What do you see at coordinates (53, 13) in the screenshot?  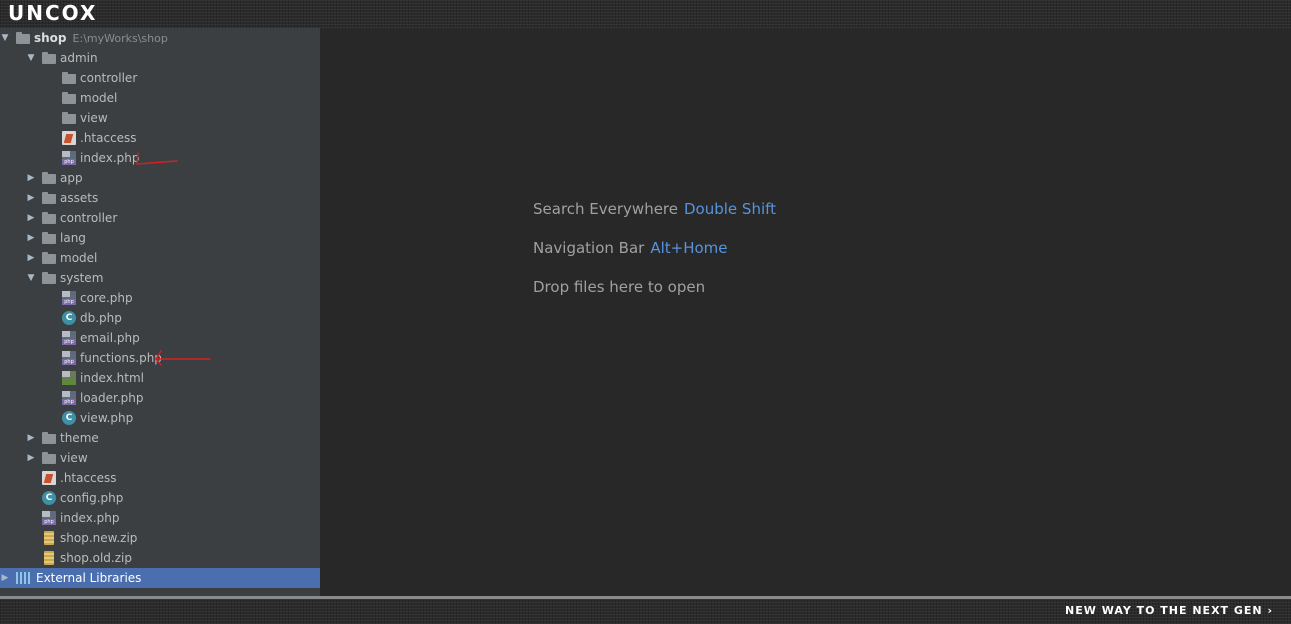 I see `brand-logo: UNCOX` at bounding box center [53, 13].